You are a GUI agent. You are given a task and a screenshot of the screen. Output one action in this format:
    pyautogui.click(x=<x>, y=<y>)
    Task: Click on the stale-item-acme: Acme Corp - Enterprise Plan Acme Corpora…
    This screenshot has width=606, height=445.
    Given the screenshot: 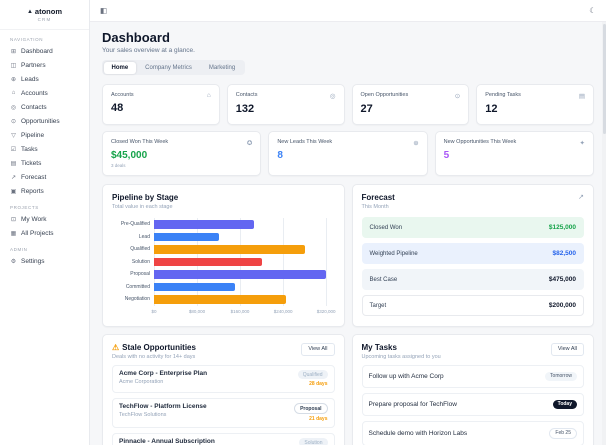 What is the action you would take?
    pyautogui.click(x=223, y=378)
    